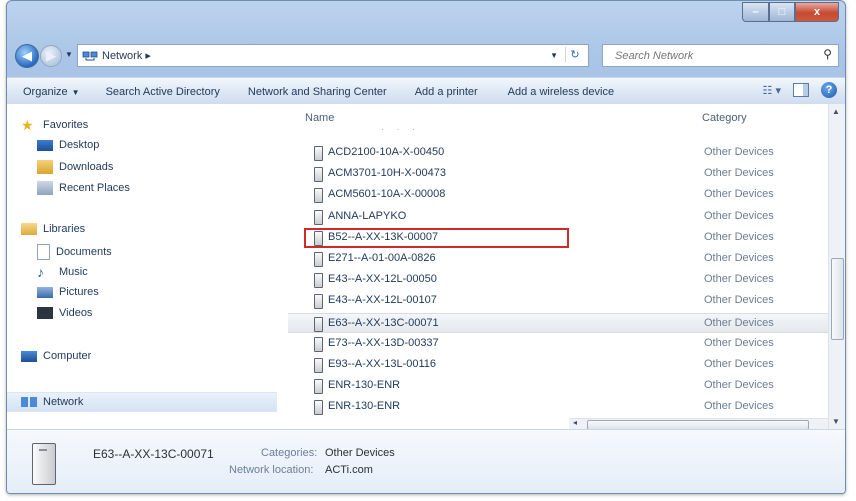  I want to click on search-input, so click(705, 55).